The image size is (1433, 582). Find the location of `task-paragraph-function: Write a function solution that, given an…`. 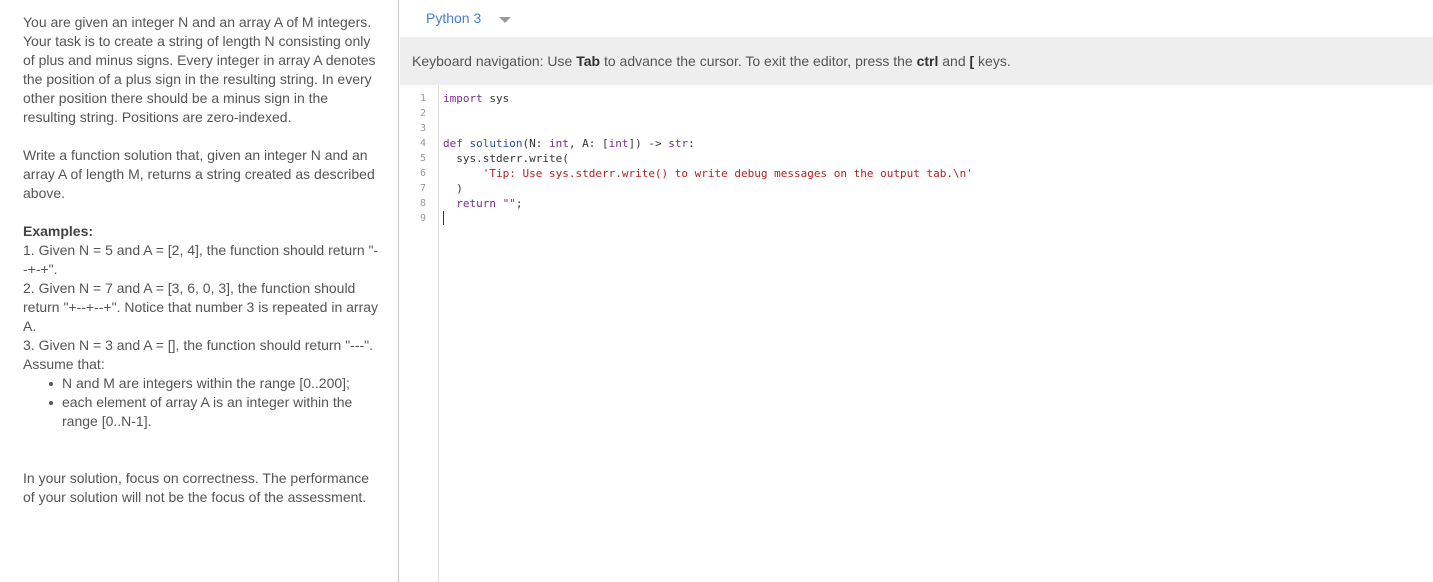

task-paragraph-function: Write a function solution that, given an… is located at coordinates (199, 174).